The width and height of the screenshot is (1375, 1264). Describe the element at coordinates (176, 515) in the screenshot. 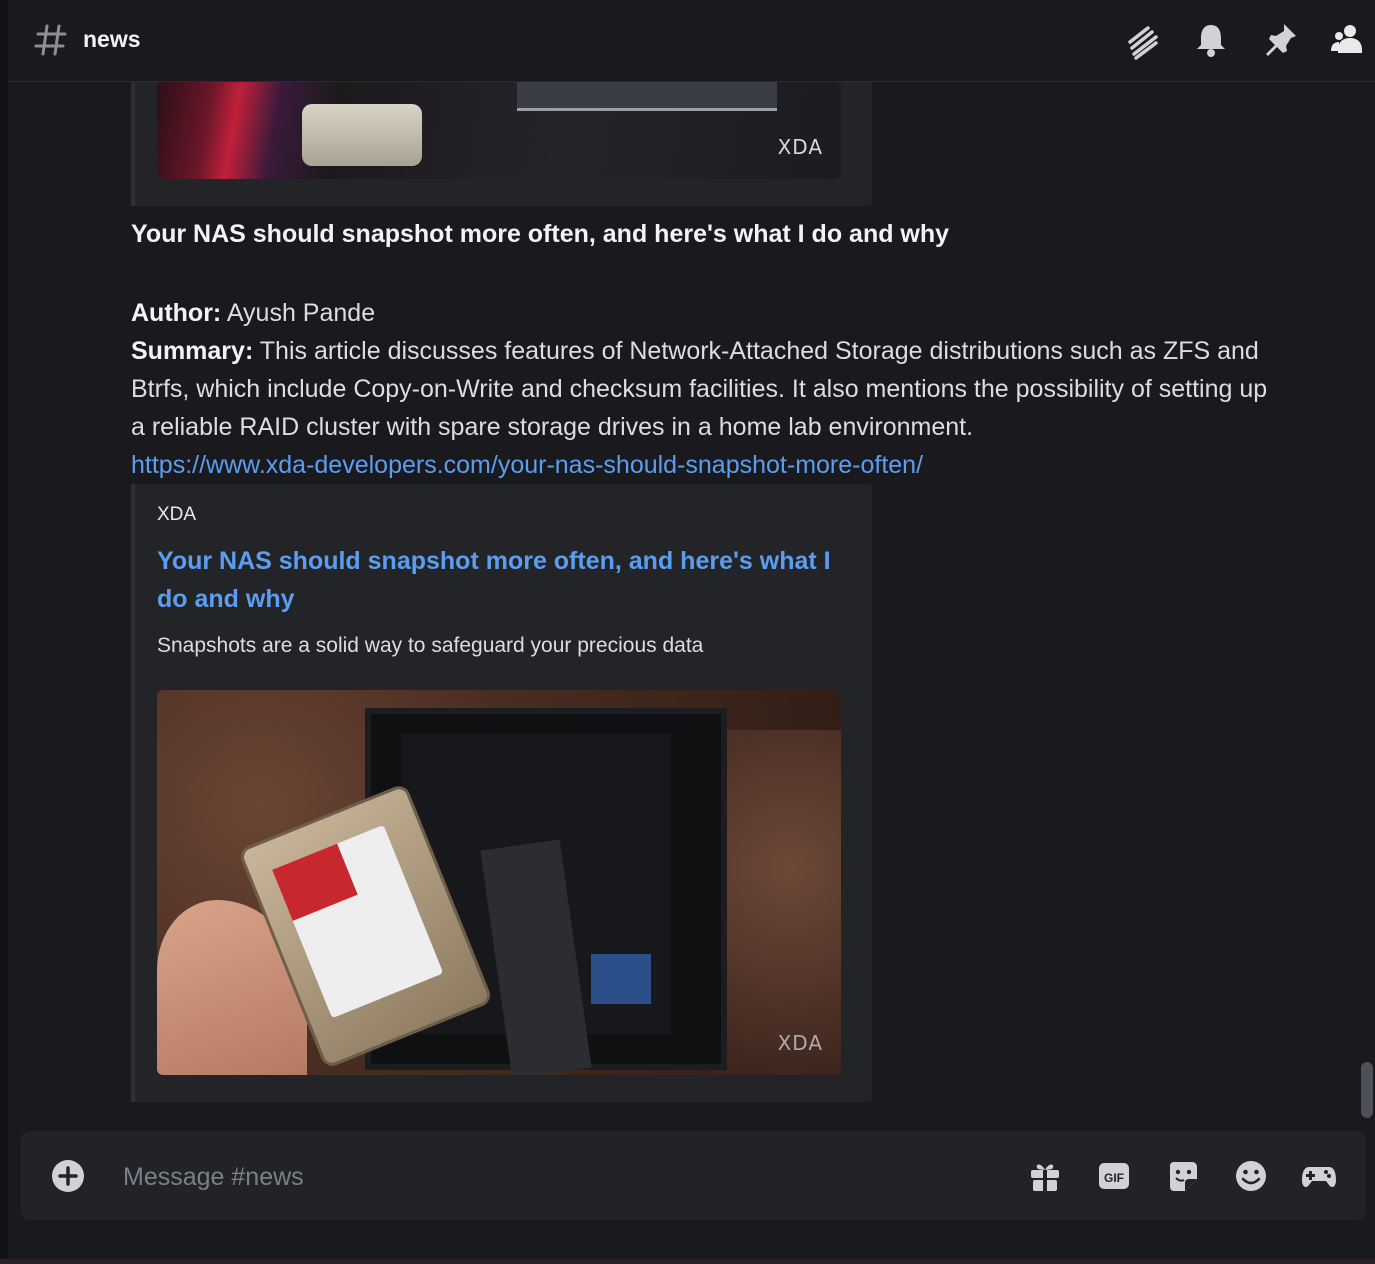

I see `embed-provider: XDA` at that location.